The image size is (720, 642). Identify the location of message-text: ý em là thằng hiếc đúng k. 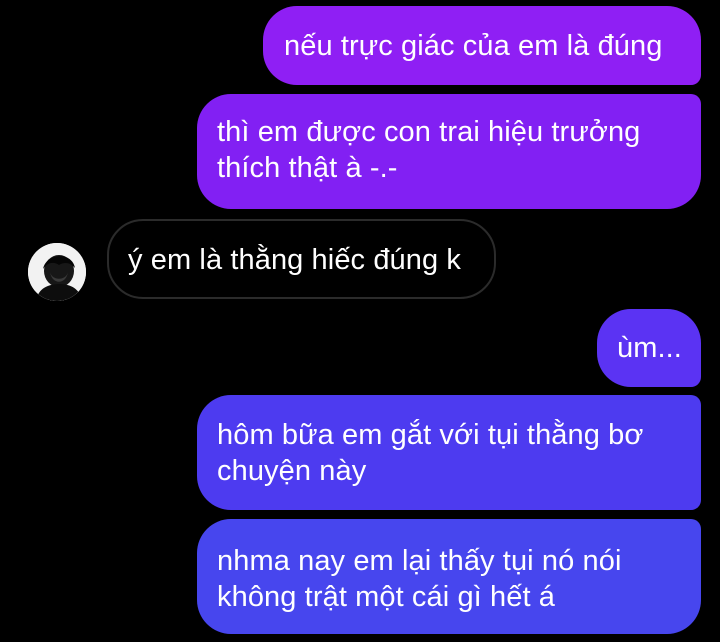
(294, 260).